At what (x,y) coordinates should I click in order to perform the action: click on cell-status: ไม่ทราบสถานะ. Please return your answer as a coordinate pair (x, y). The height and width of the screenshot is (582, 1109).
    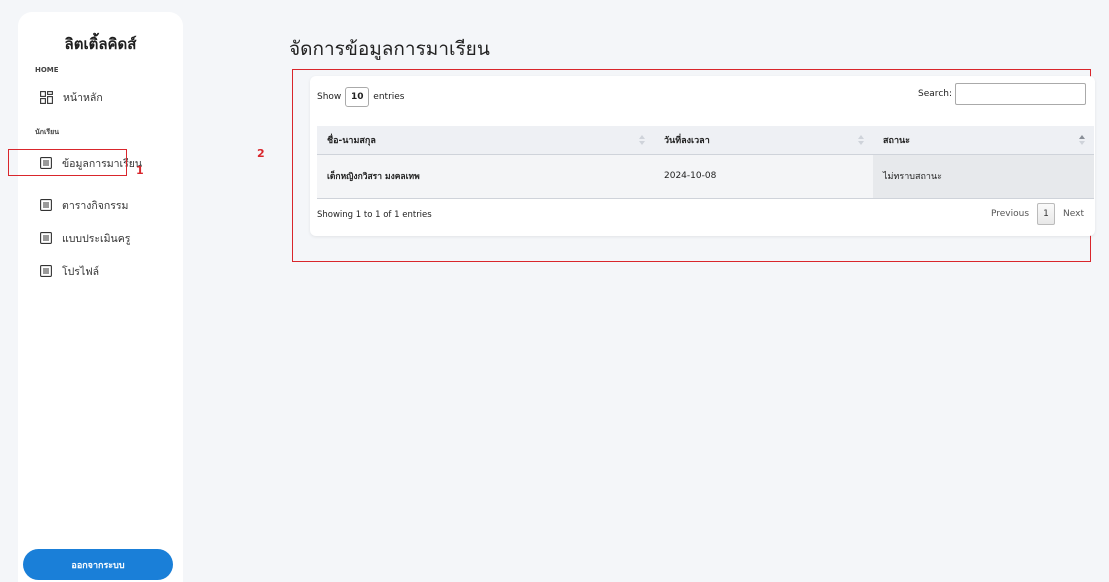
    Looking at the image, I should click on (983, 176).